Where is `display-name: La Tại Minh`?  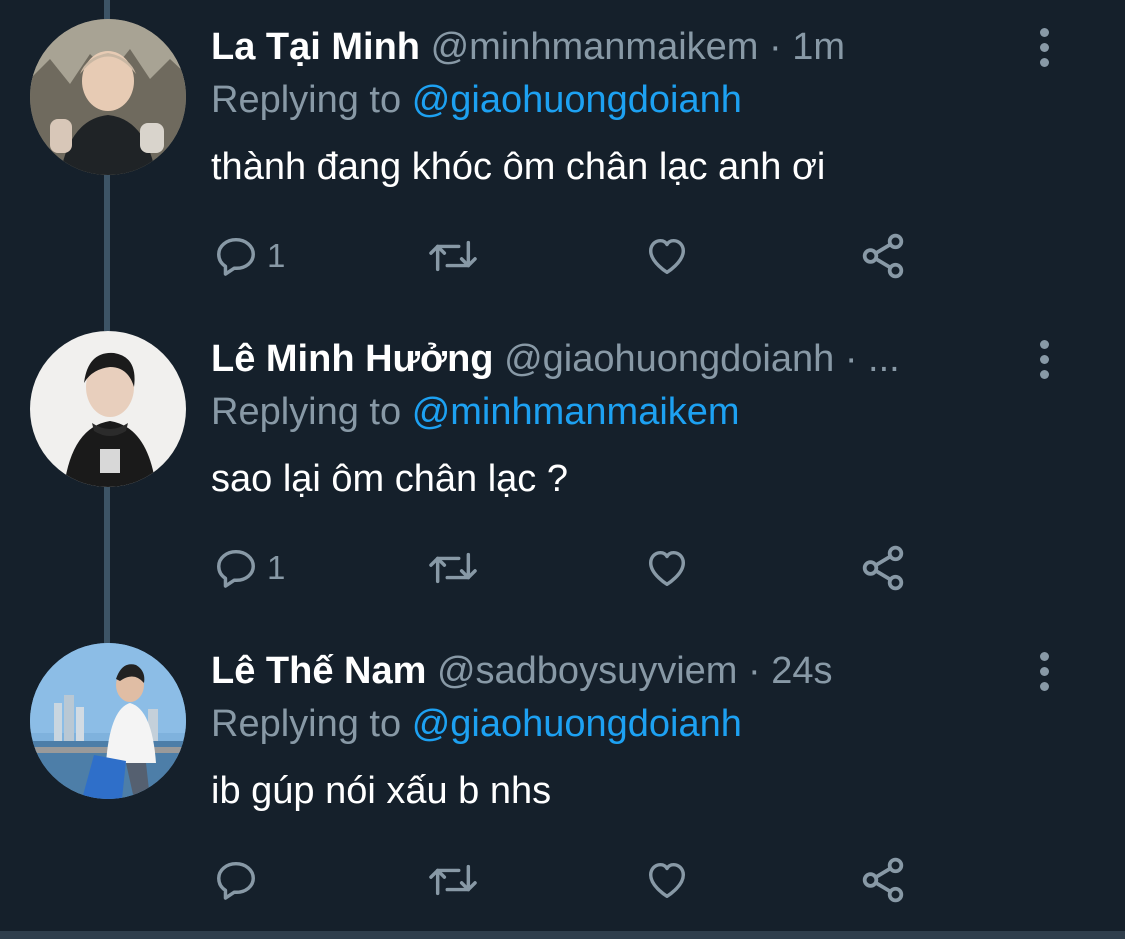 display-name: La Tại Minh is located at coordinates (315, 47).